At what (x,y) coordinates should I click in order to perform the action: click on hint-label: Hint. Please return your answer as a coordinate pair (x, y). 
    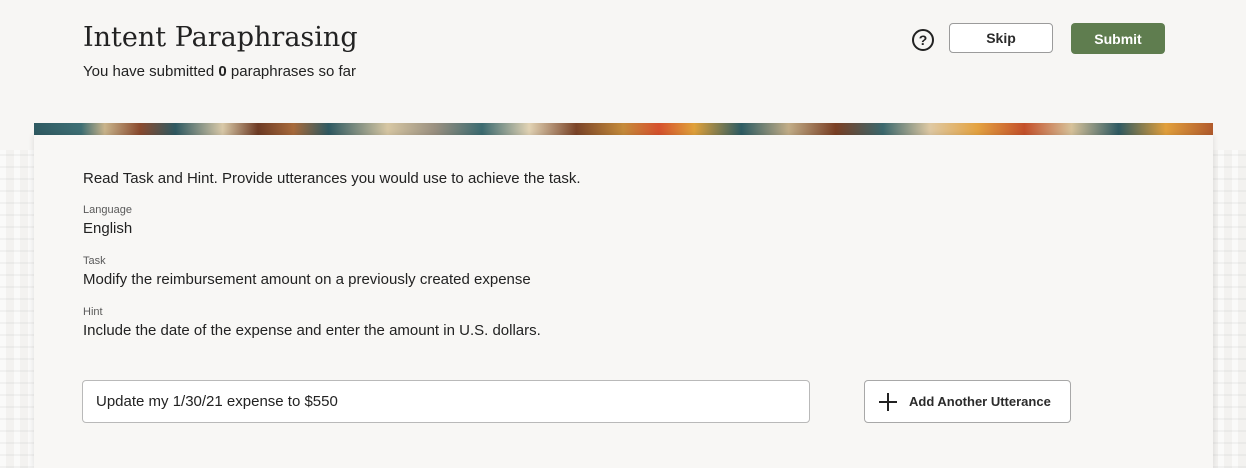
    Looking at the image, I should click on (93, 312).